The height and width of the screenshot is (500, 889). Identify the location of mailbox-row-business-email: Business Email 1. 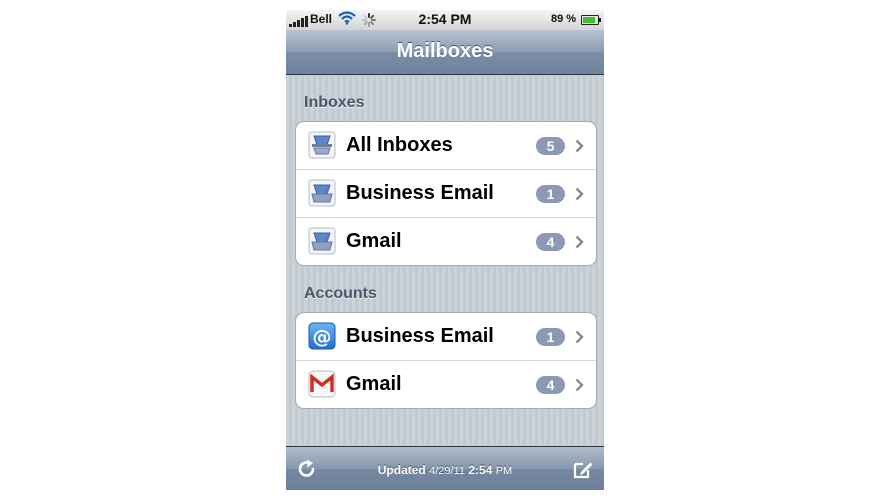
(446, 194).